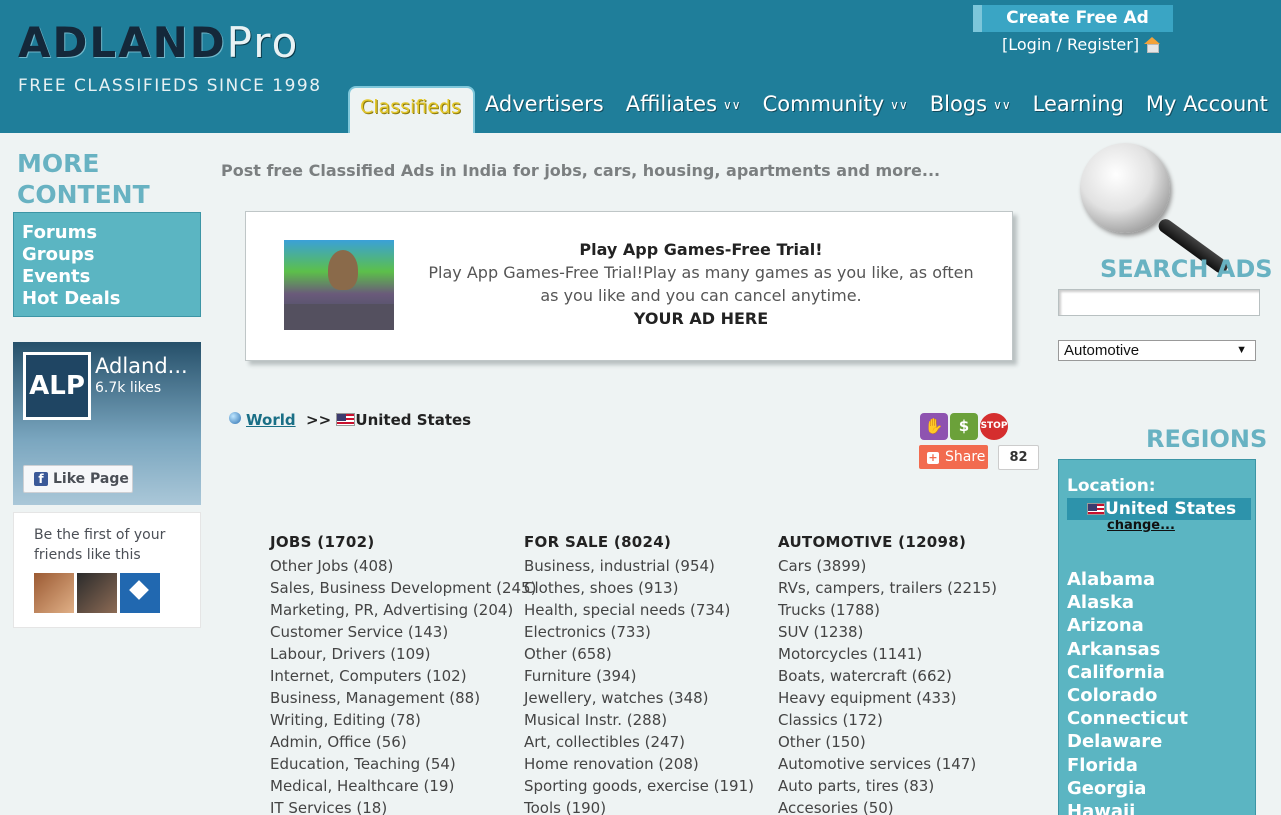  I want to click on category-link: Musical Instr. (288), so click(639, 720).